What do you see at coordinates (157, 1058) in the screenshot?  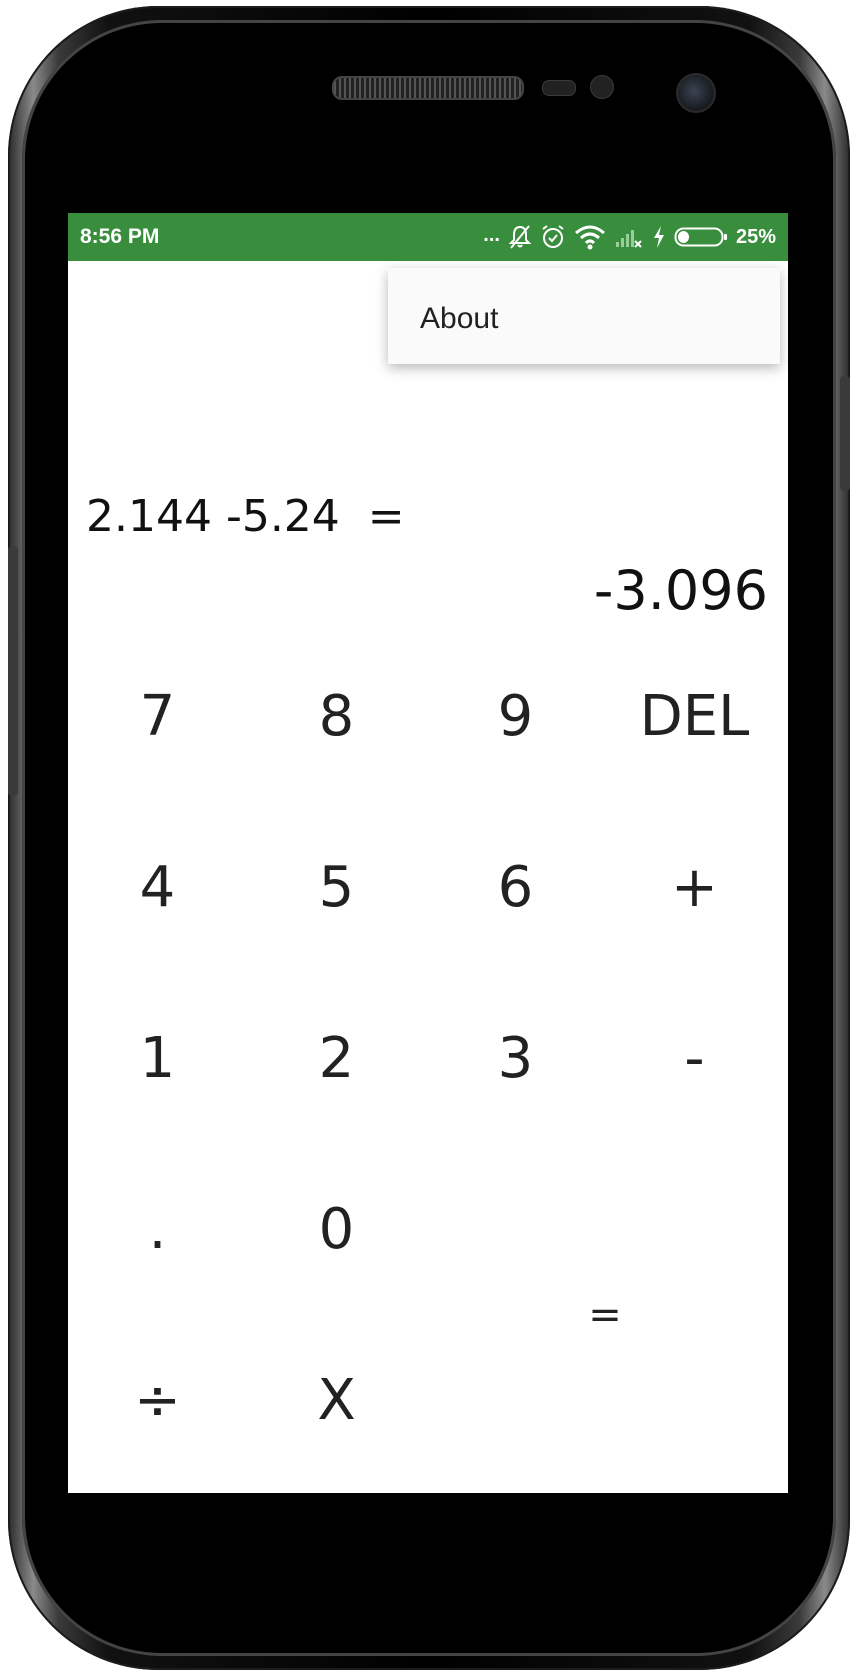 I see `key-1: 1` at bounding box center [157, 1058].